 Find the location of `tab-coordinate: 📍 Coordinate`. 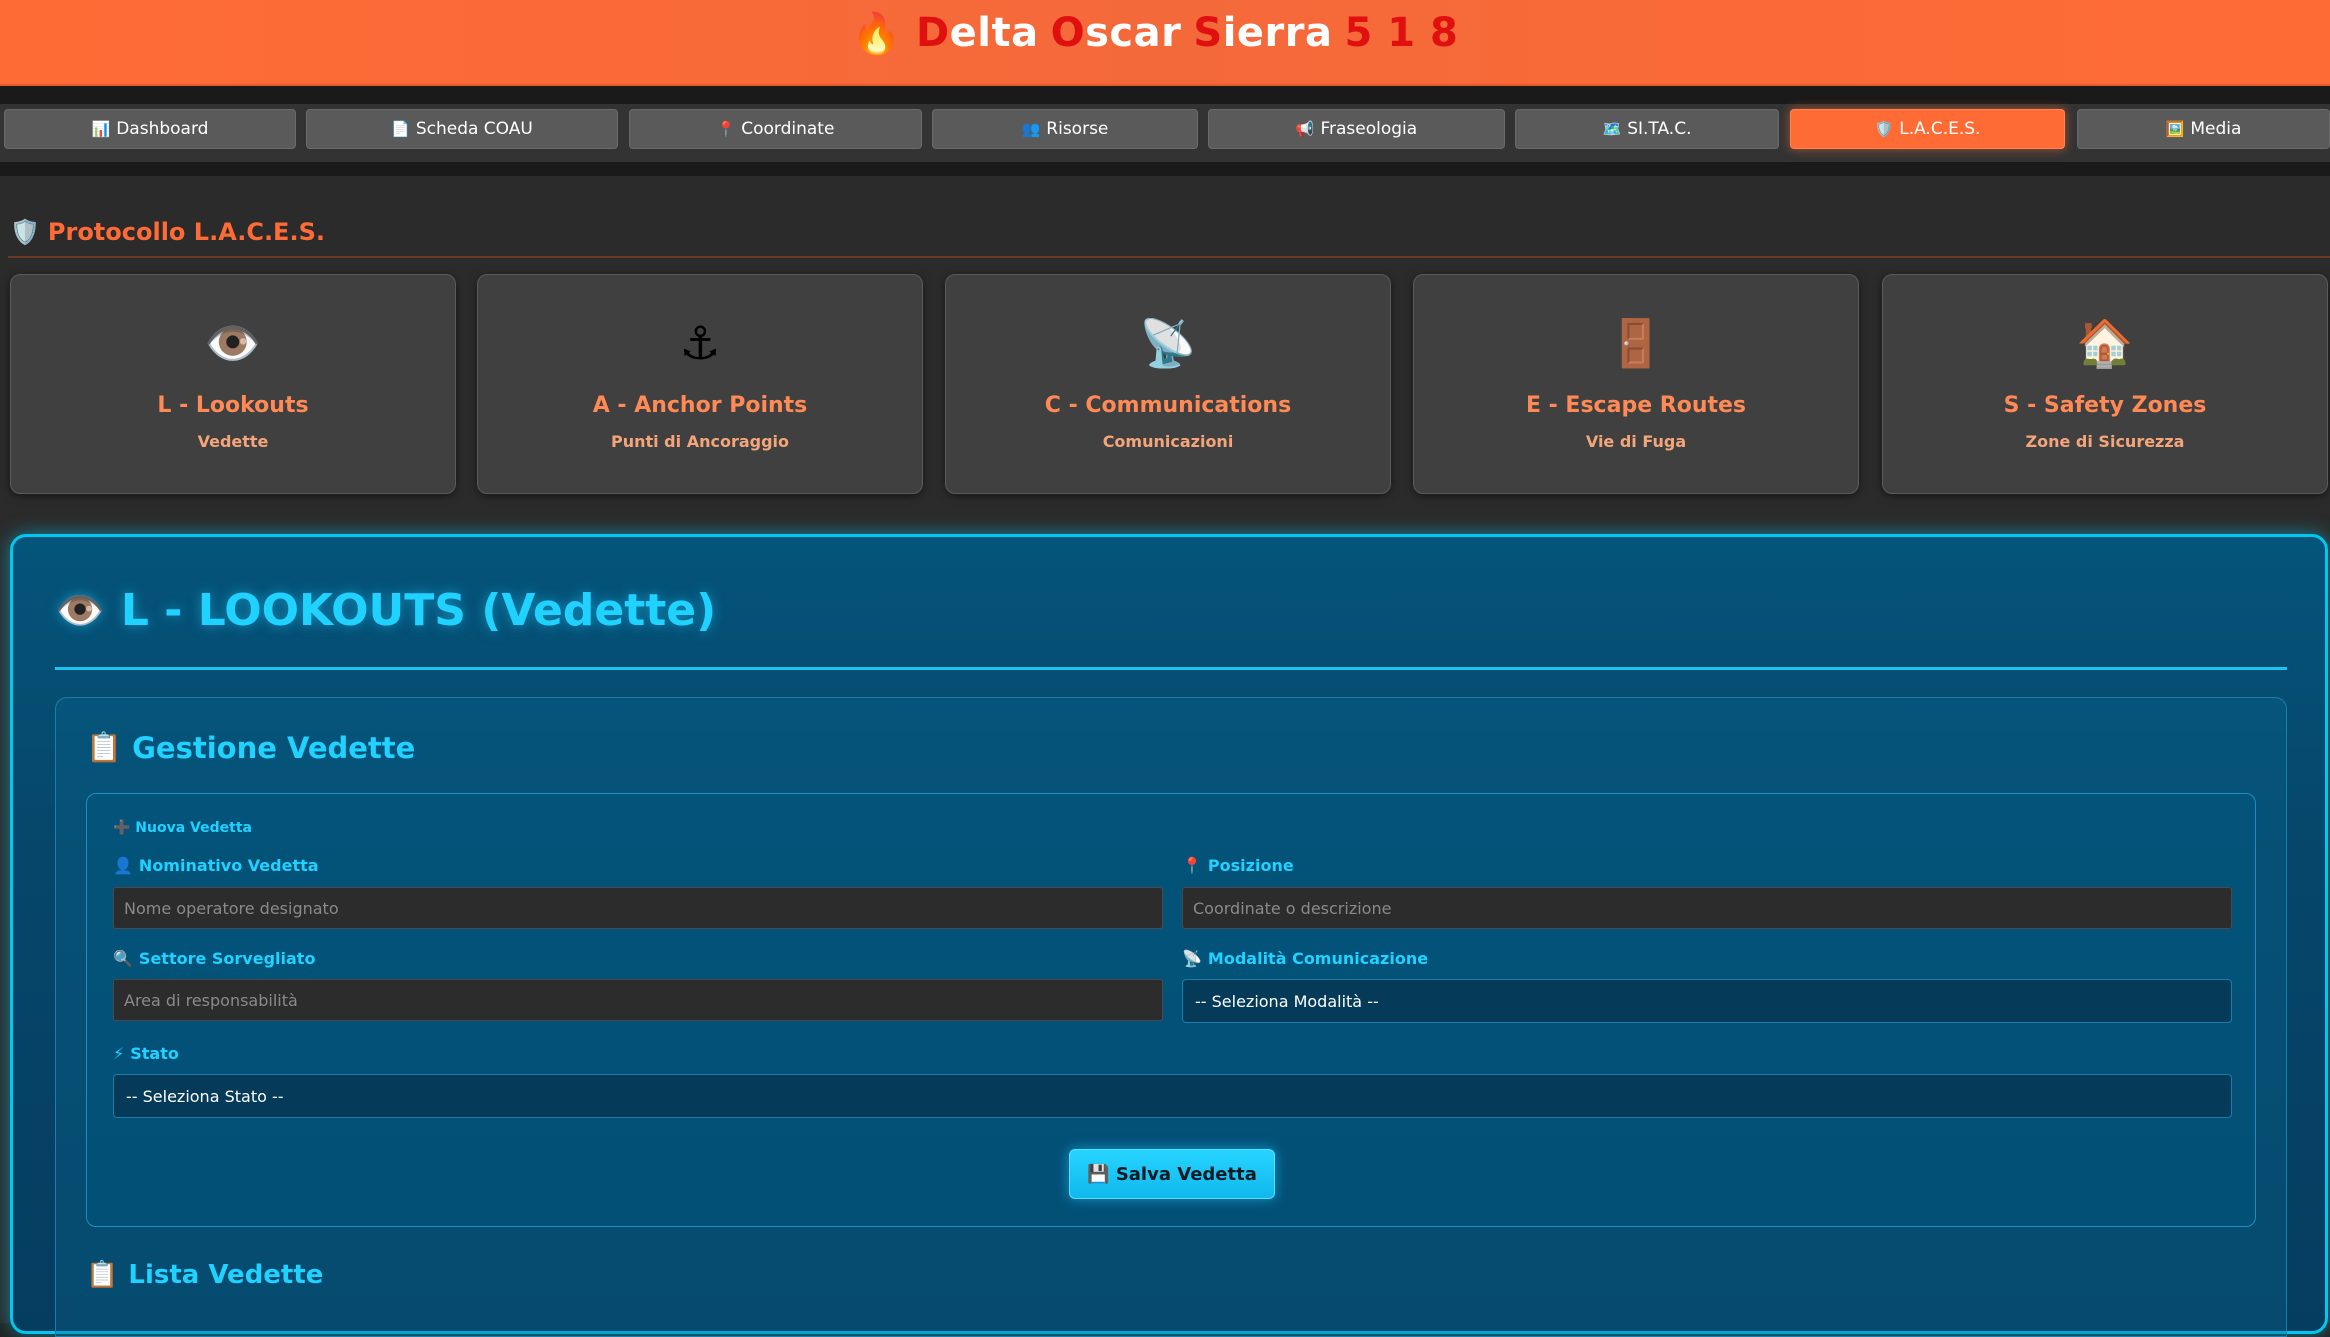

tab-coordinate: 📍 Coordinate is located at coordinates (775, 129).